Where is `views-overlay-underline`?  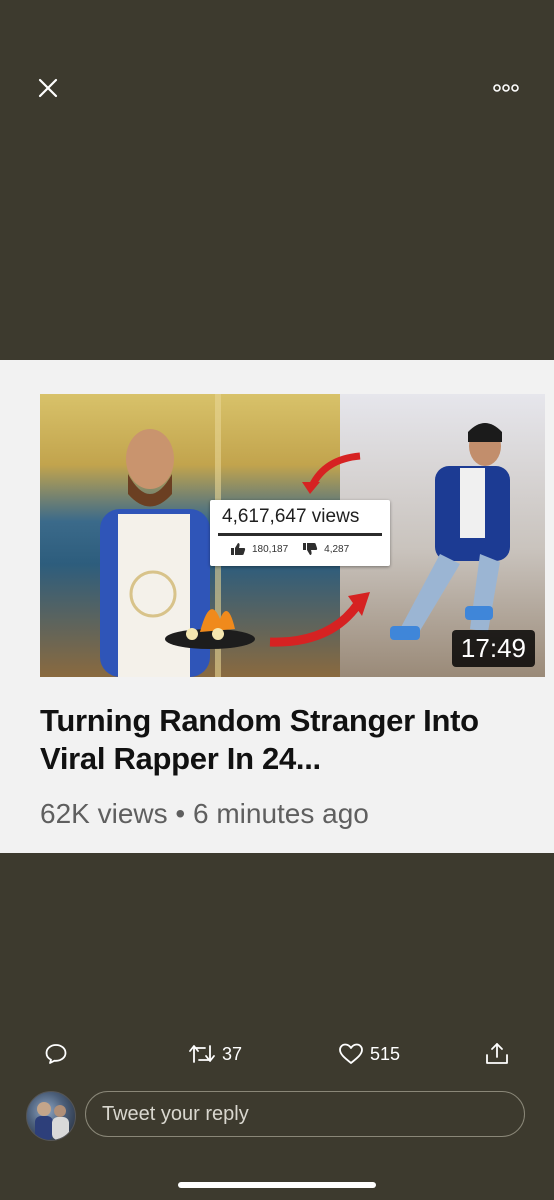
views-overlay-underline is located at coordinates (300, 534).